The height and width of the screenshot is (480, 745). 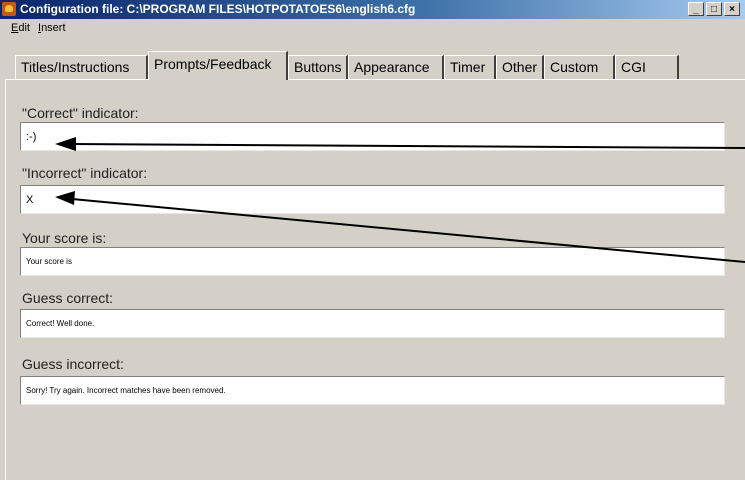 I want to click on your-score-field, so click(x=372, y=261).